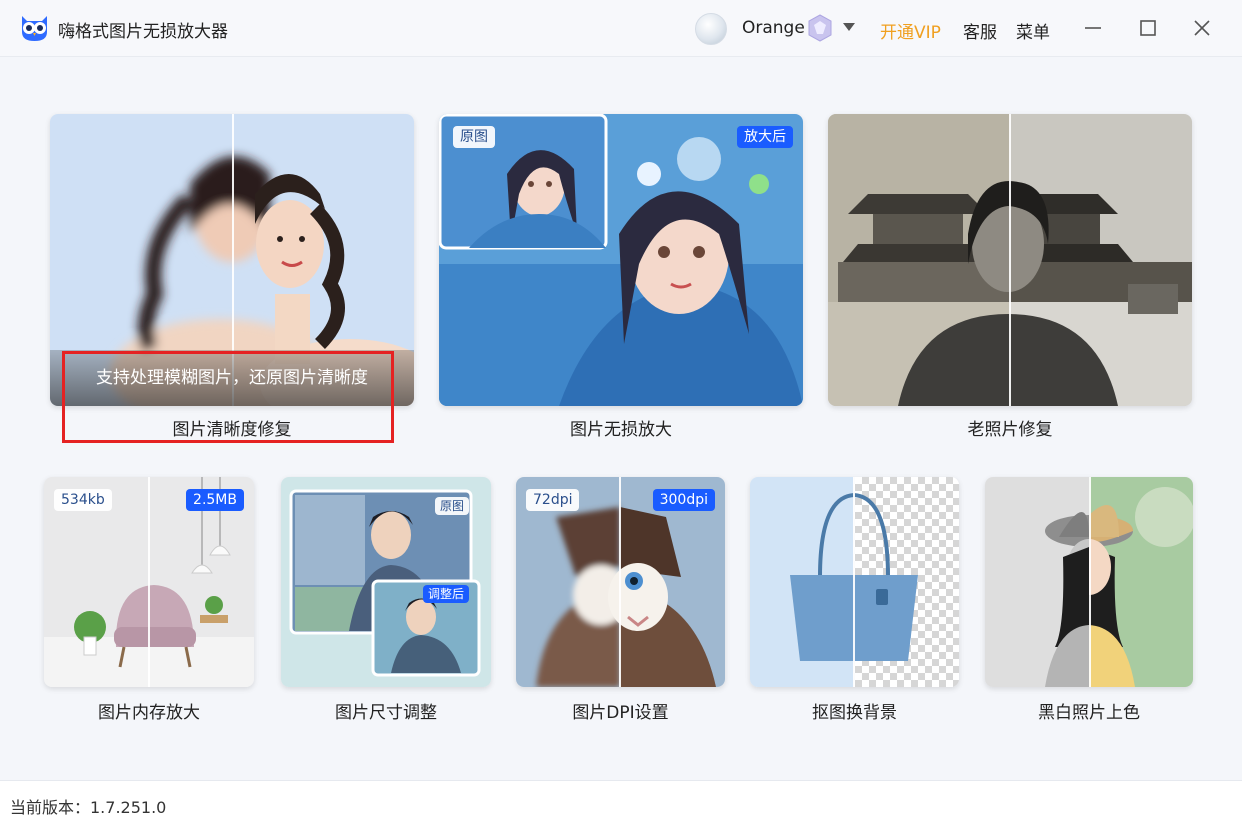  Describe the element at coordinates (232, 378) in the screenshot. I see `clarity-repair-hover-text: 支持处理模糊图片，还原图片清晰度` at that location.